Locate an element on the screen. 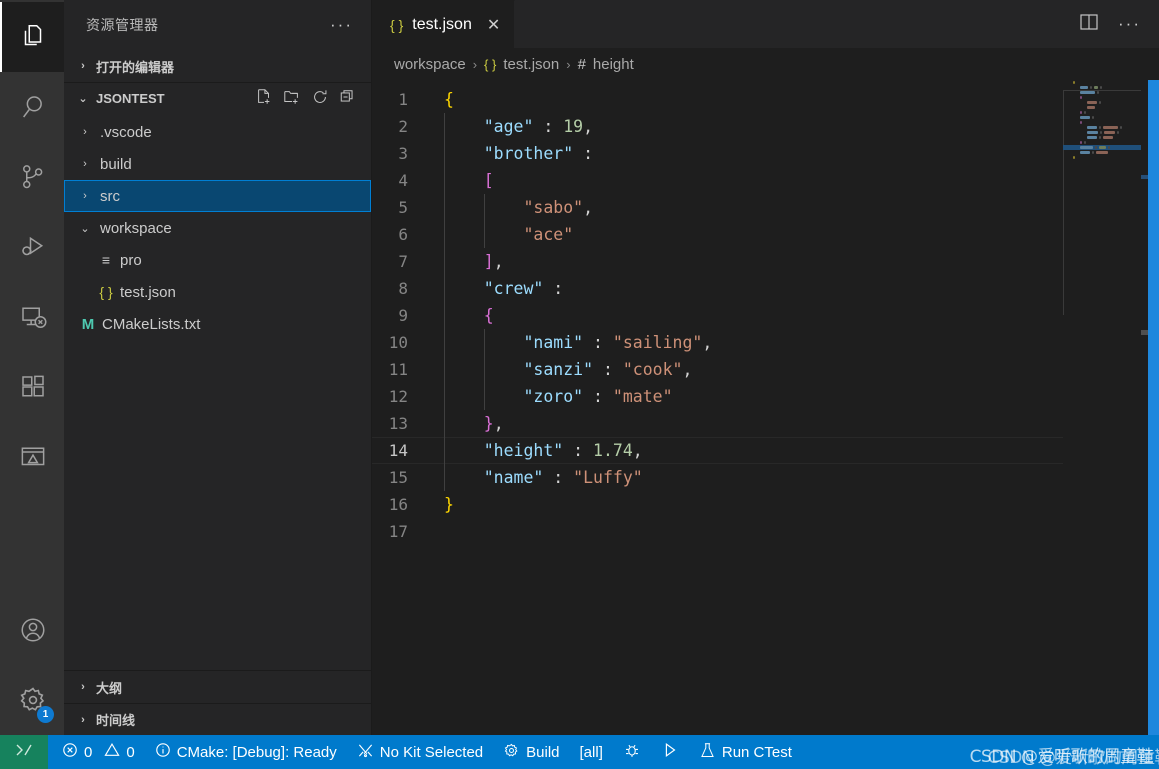 The width and height of the screenshot is (1159, 769). tree-item-pro: ≡ pro is located at coordinates (217, 260).